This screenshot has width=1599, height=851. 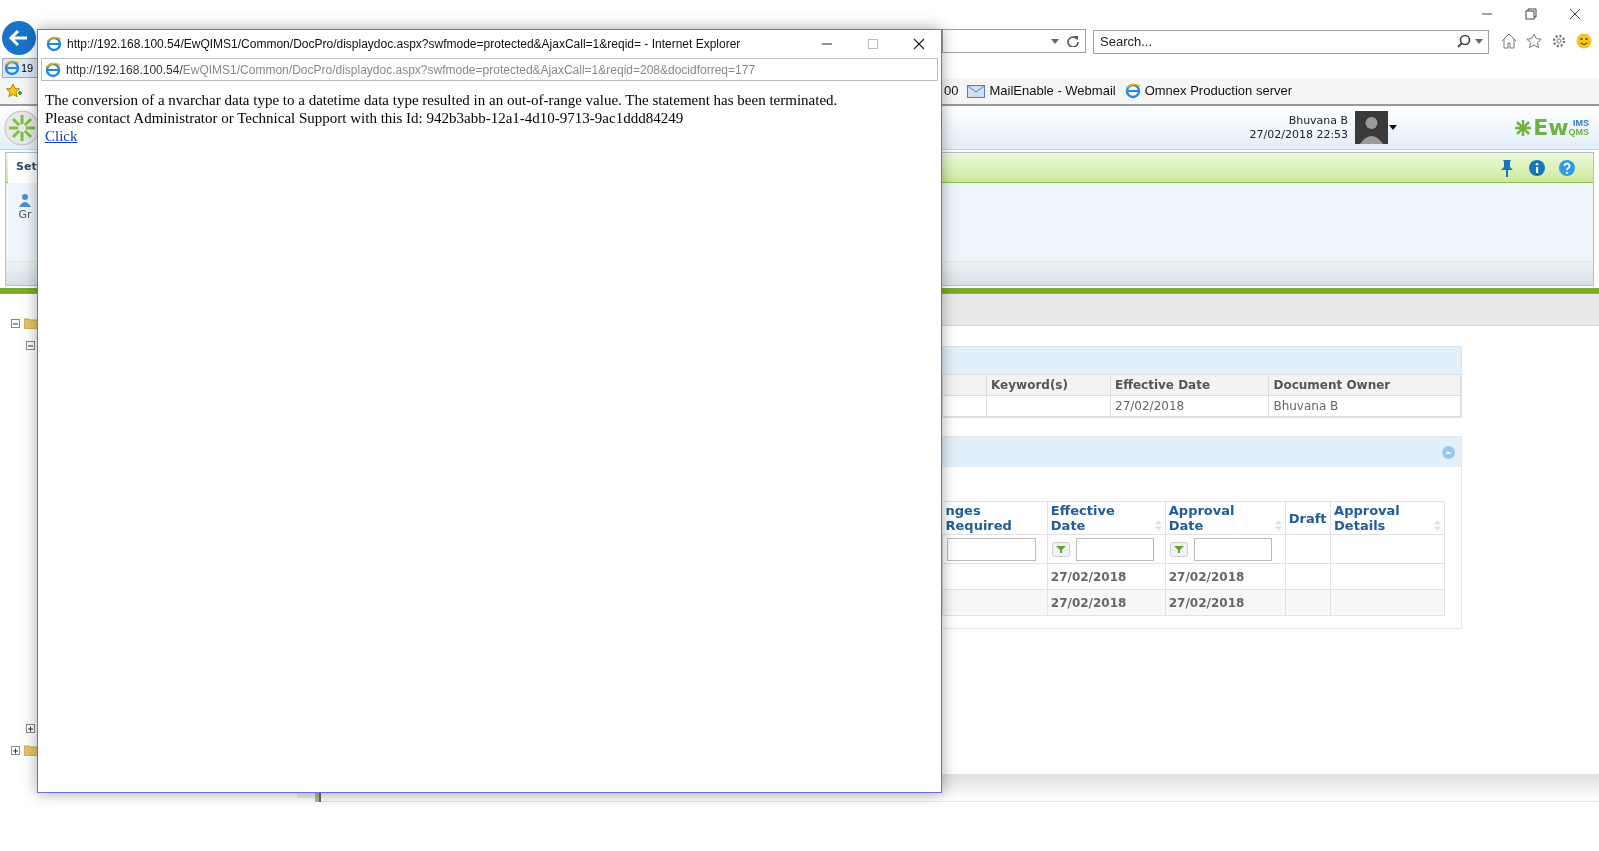 I want to click on column-header: nges Required, so click(x=979, y=518).